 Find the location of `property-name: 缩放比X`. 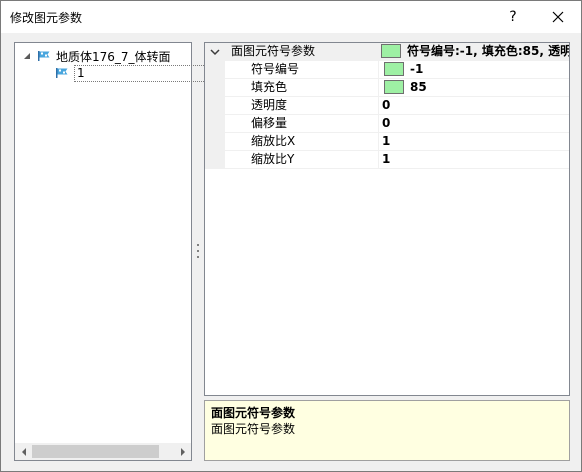

property-name: 缩放比X is located at coordinates (301, 142).